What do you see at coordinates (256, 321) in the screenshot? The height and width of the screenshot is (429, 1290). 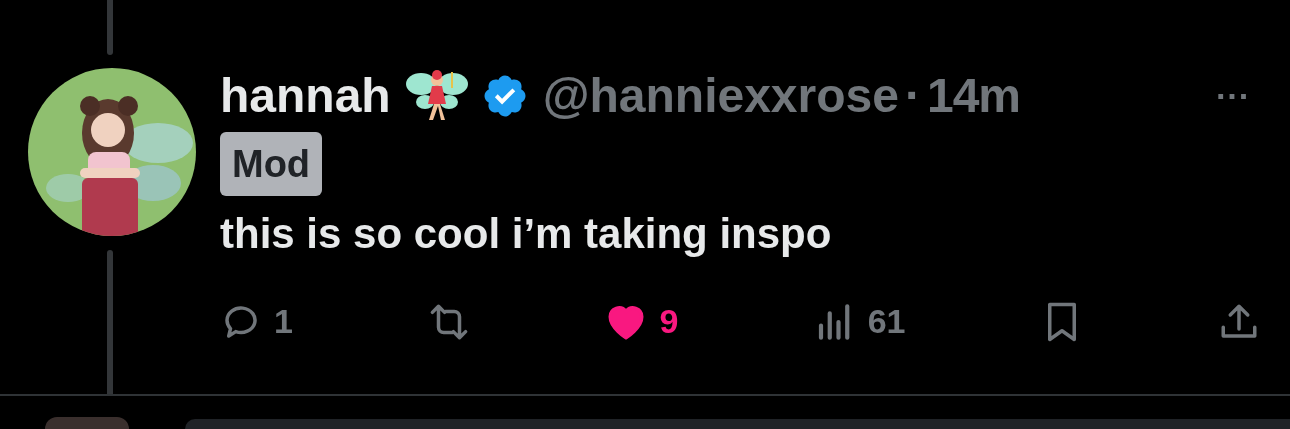 I see `reply-button: 1` at bounding box center [256, 321].